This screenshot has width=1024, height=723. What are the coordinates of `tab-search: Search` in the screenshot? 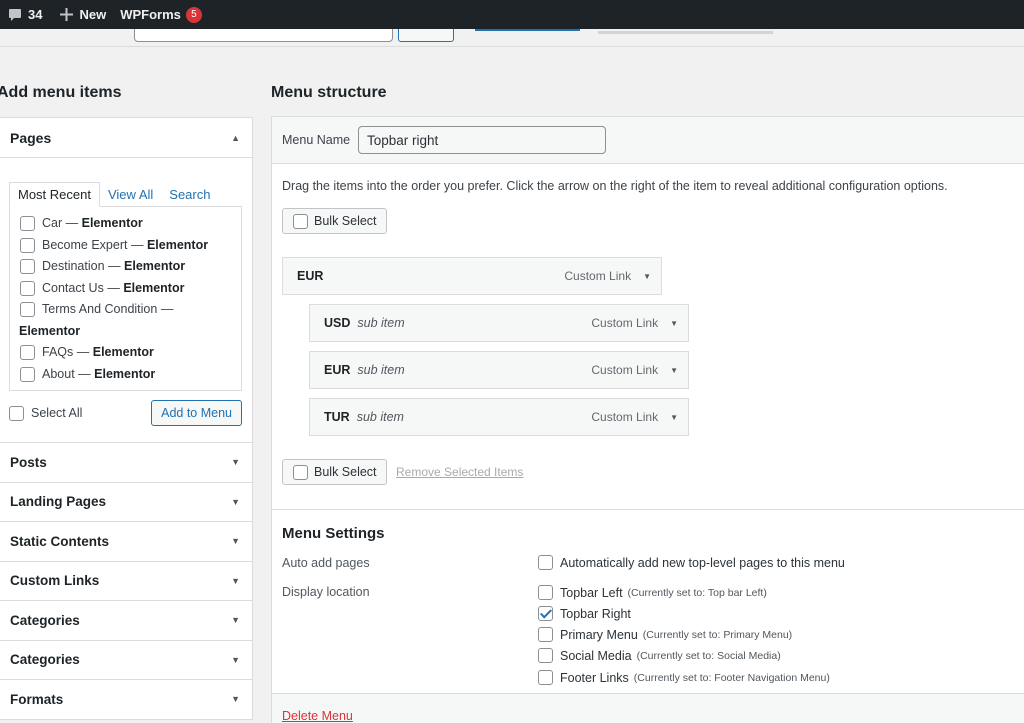 It's located at (189, 194).